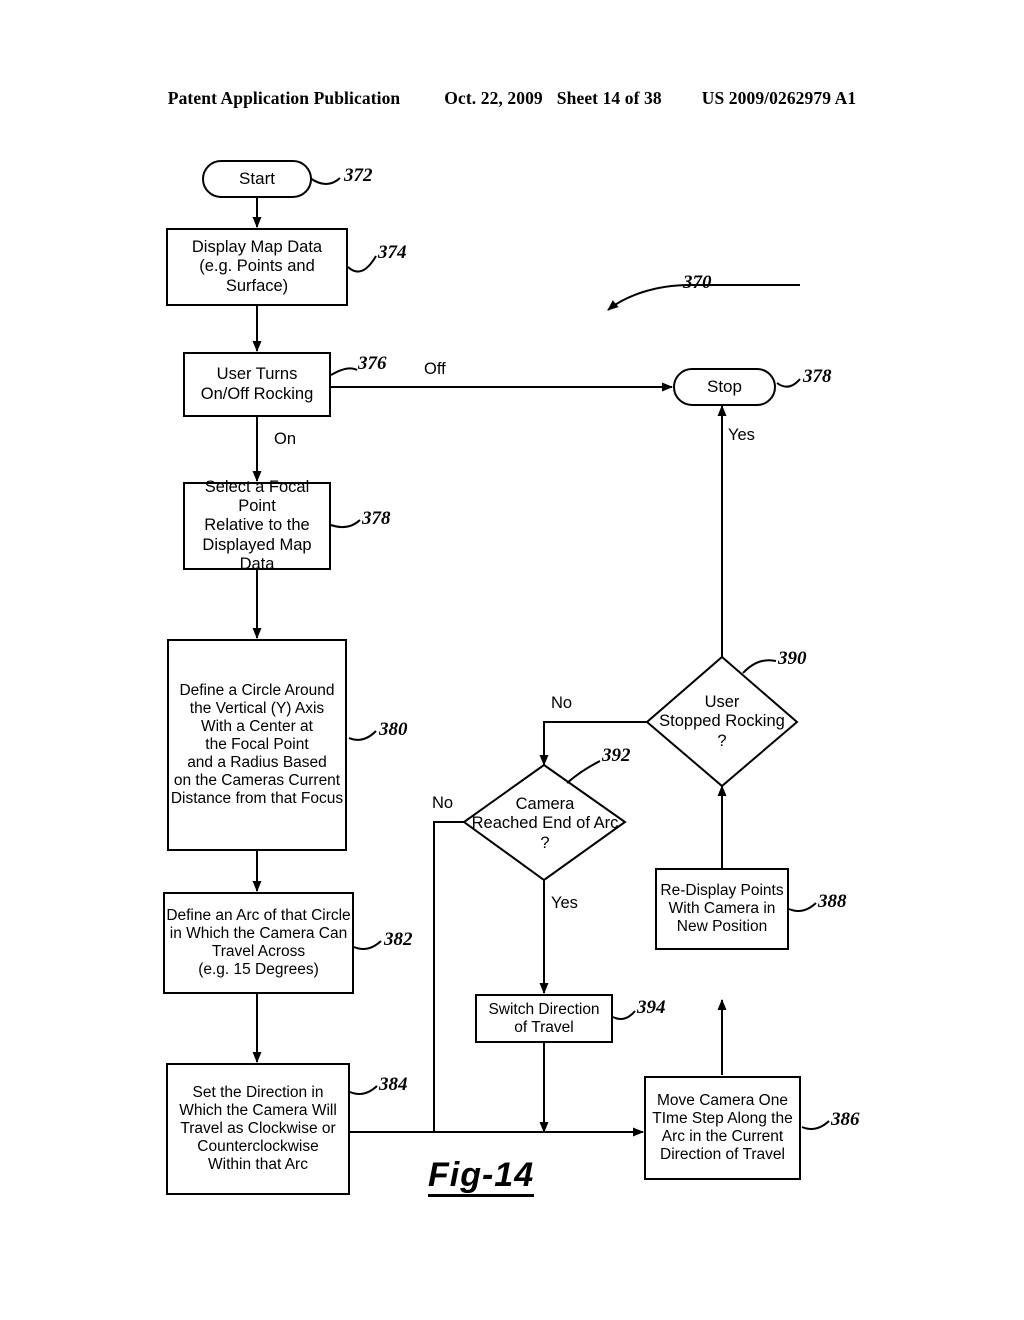 The height and width of the screenshot is (1320, 1024). What do you see at coordinates (443, 803) in the screenshot?
I see `edge-label-no-reached-end: No` at bounding box center [443, 803].